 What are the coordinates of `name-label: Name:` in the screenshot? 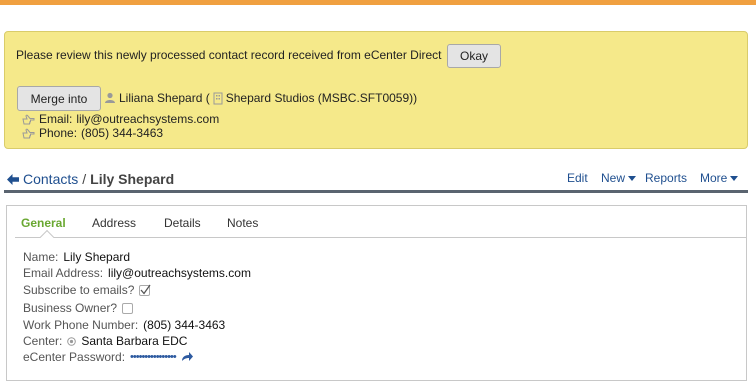 It's located at (41, 257).